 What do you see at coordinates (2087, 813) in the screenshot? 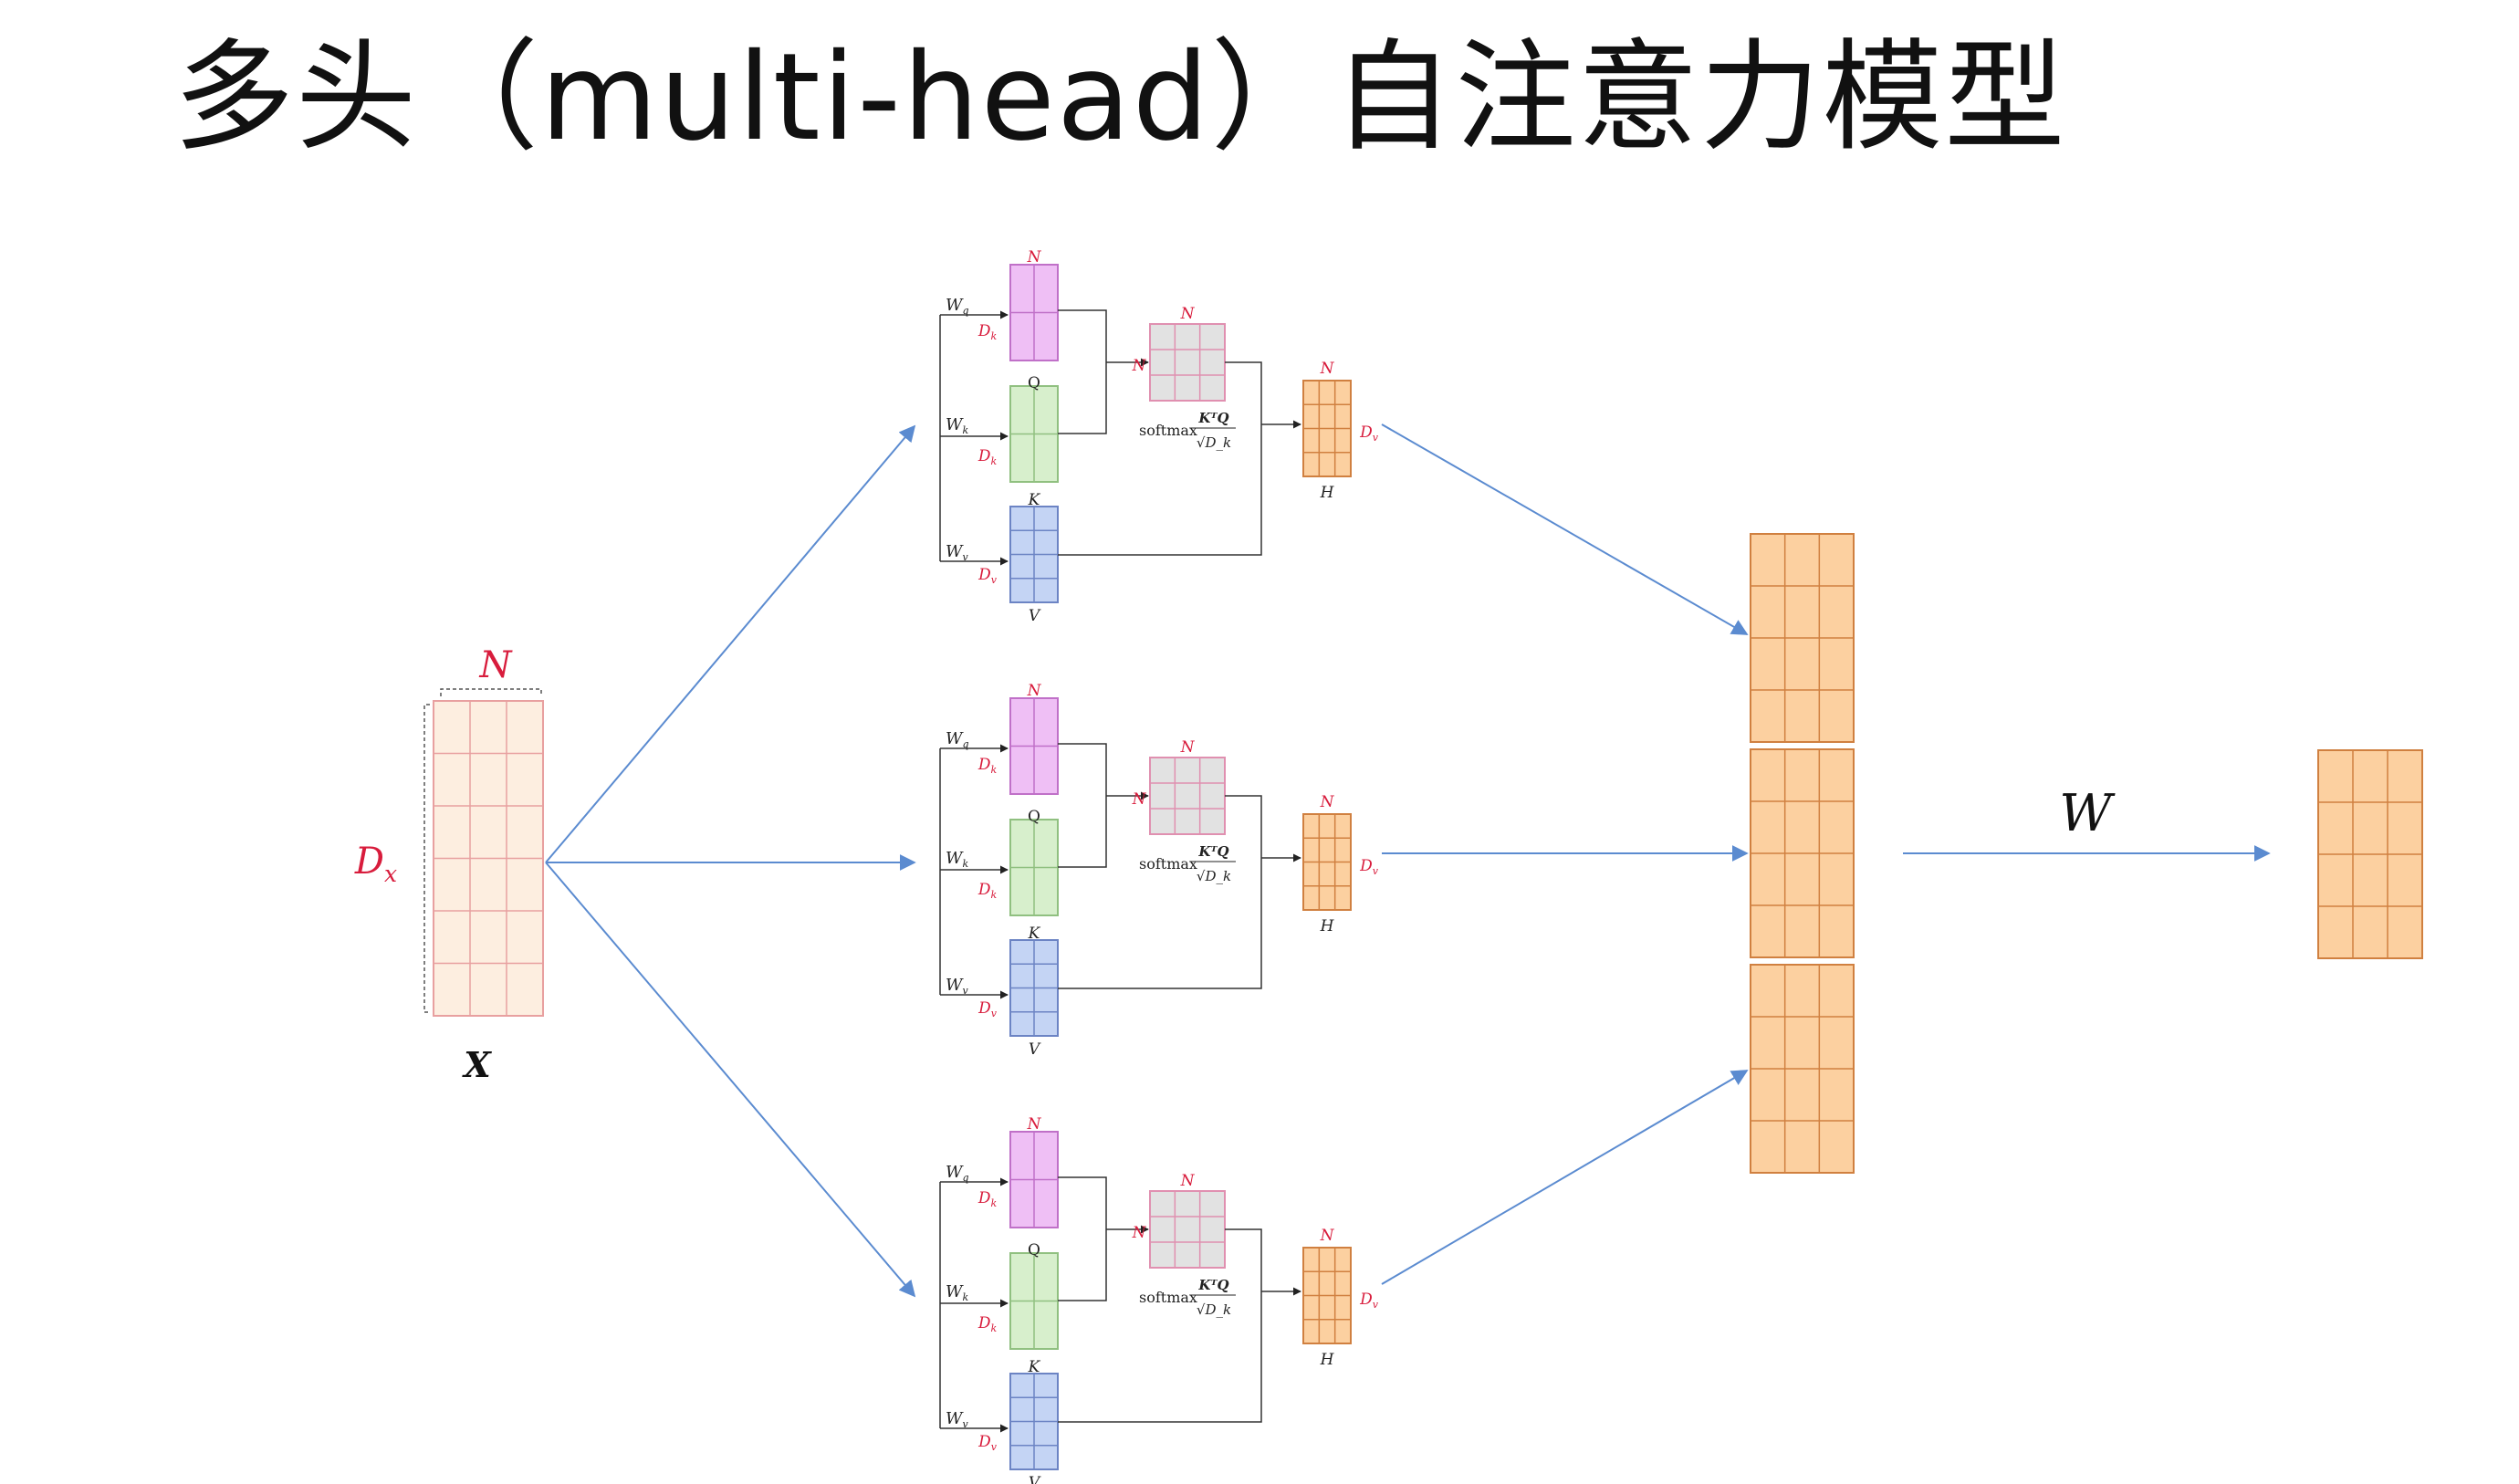
I see `projection-label: W` at bounding box center [2087, 813].